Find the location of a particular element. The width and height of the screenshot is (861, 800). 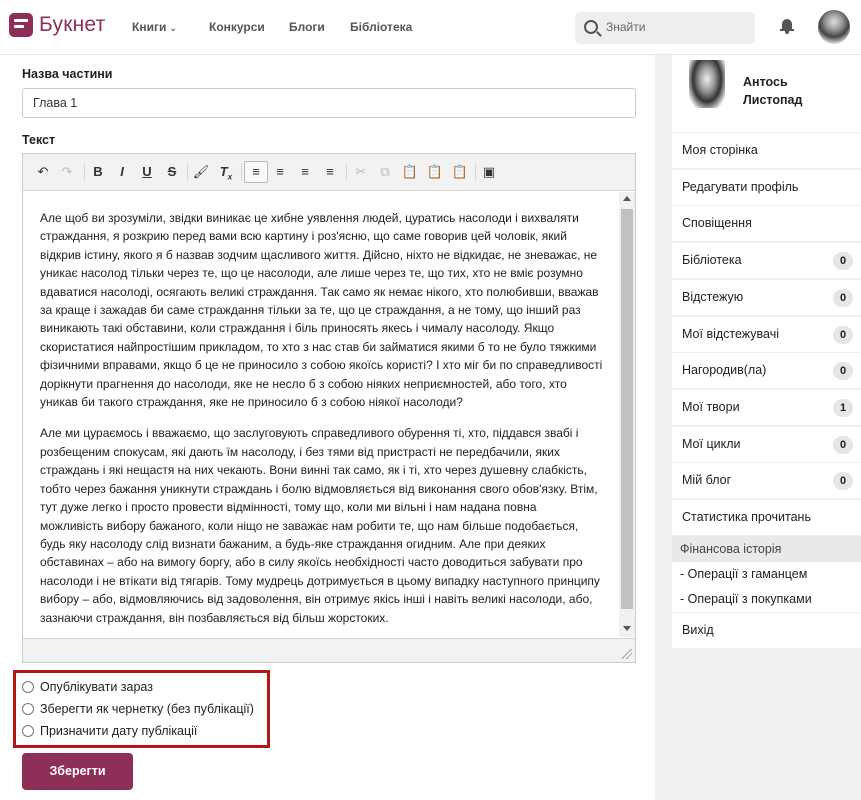

search-icon is located at coordinates (591, 27).